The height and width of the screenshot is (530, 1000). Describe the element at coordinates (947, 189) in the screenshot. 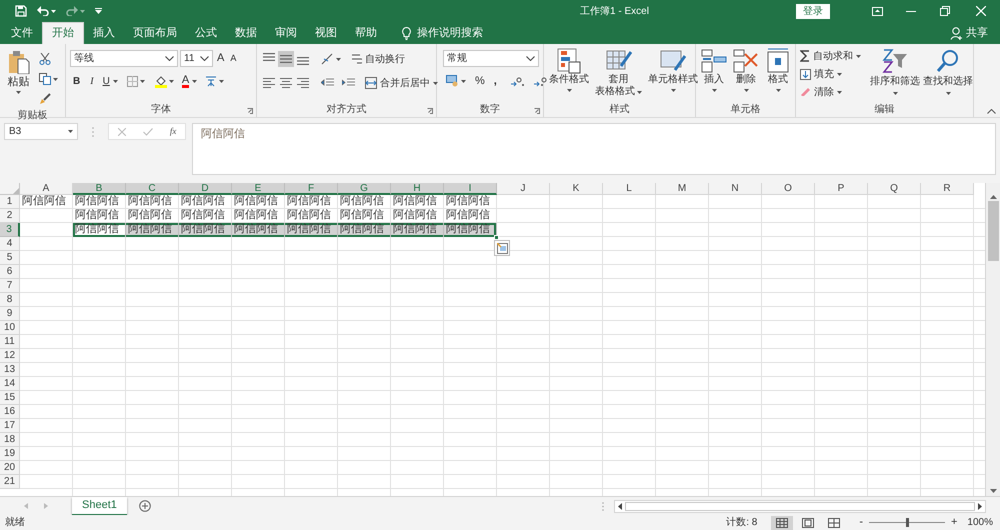

I see `column-header: R` at that location.